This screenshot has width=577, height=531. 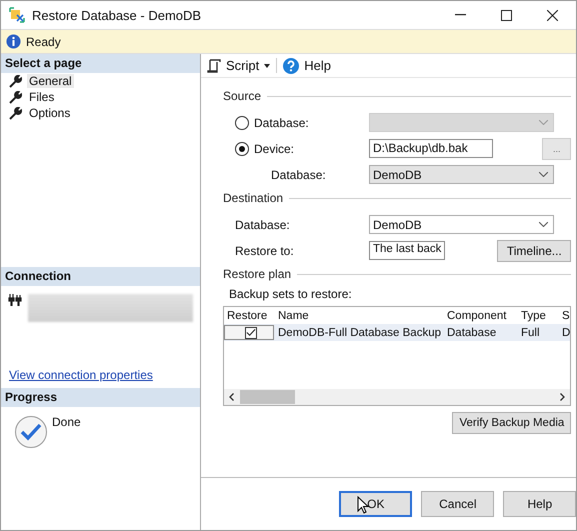 What do you see at coordinates (274, 149) in the screenshot?
I see `field-label: Device:` at bounding box center [274, 149].